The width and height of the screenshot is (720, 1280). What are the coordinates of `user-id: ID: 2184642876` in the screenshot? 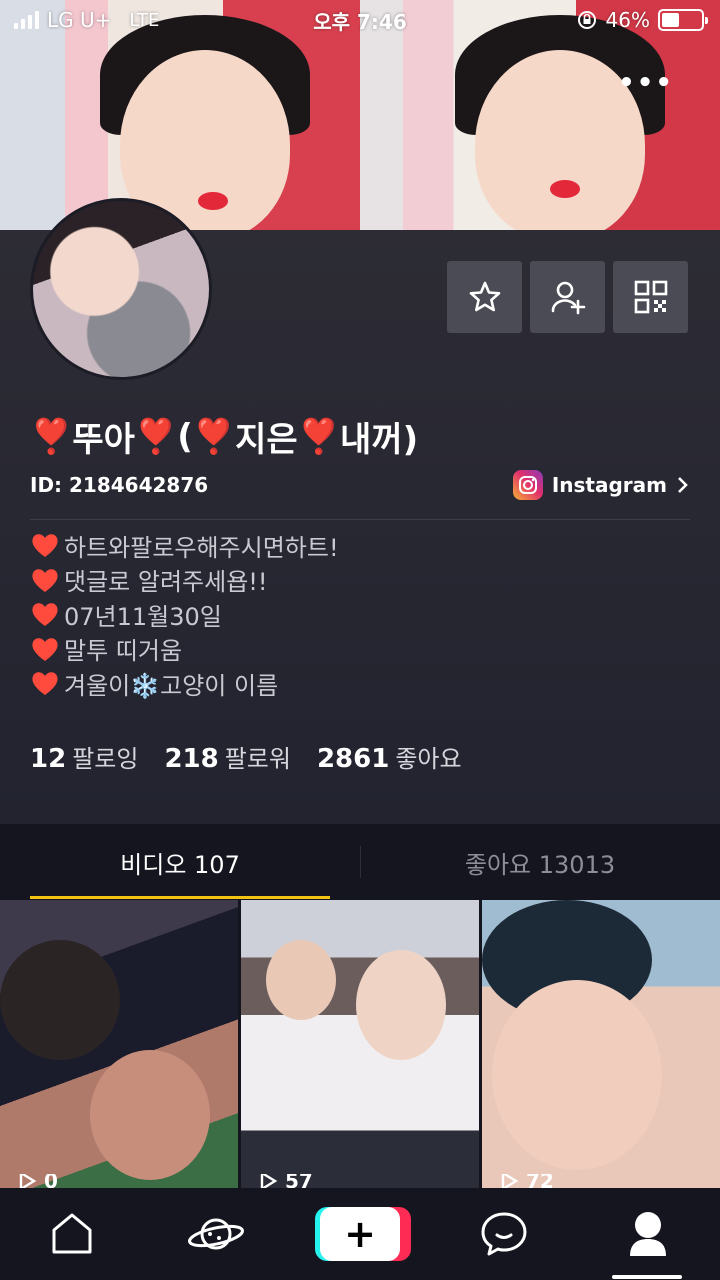 It's located at (119, 485).